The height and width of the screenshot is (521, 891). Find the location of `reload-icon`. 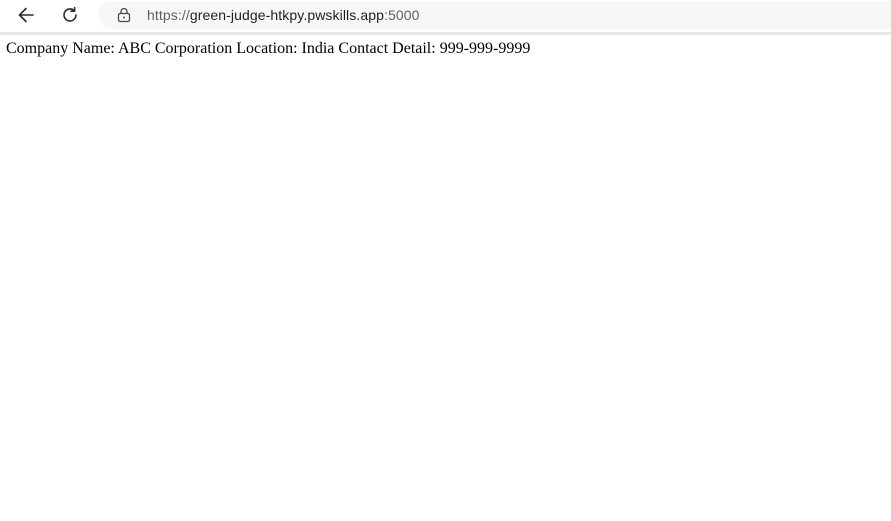

reload-icon is located at coordinates (70, 15).